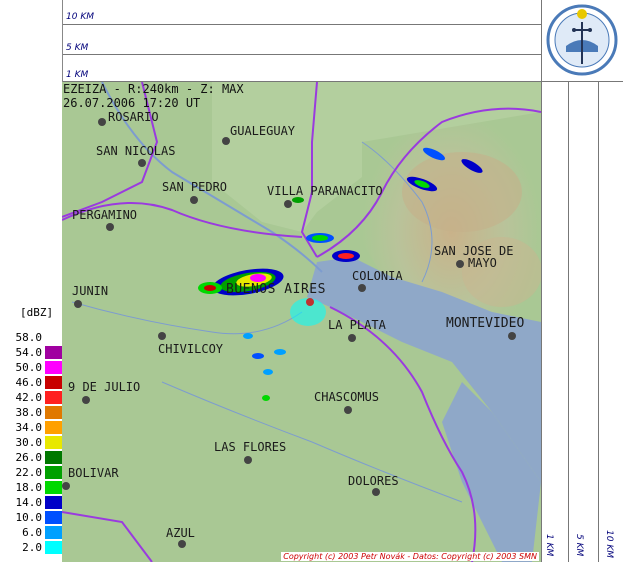 The image size is (623, 562). I want to click on scale-label-10km-vertical: 10 KM, so click(609, 544).